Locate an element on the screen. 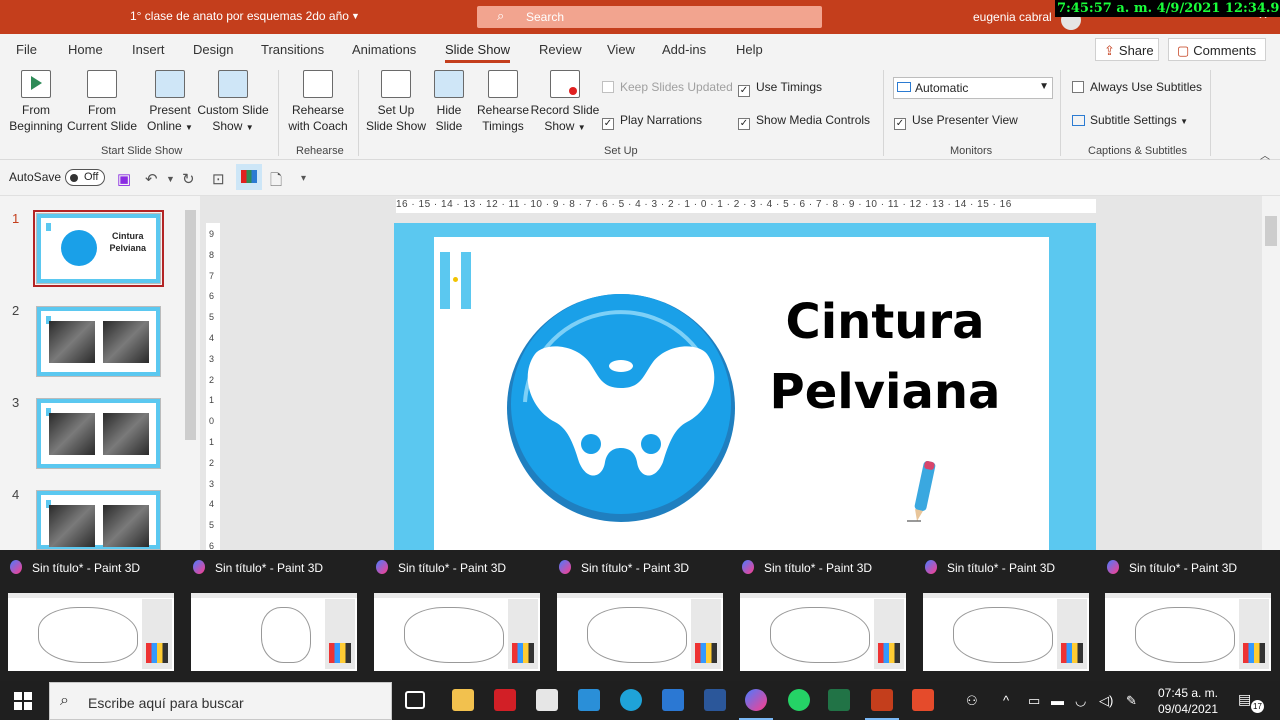 The image size is (1280, 720). color-scheme-icon is located at coordinates (249, 177).